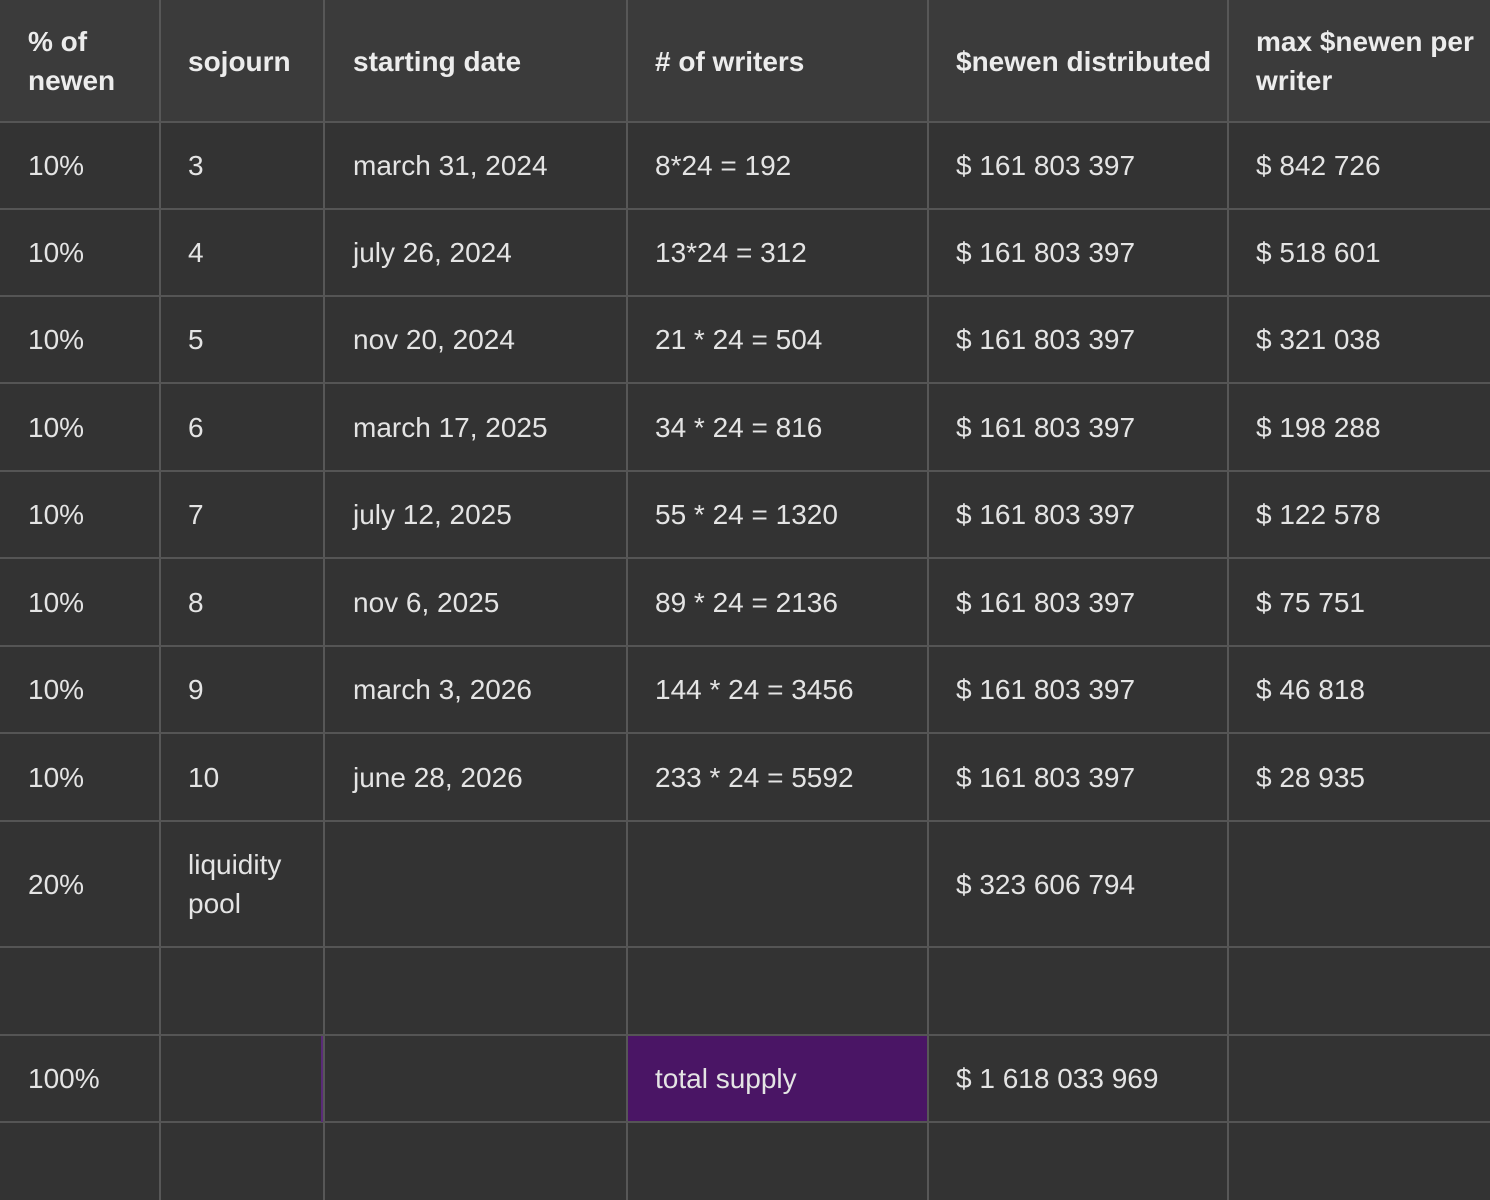 Image resolution: width=1490 pixels, height=1200 pixels. What do you see at coordinates (1359, 339) in the screenshot?
I see `cell-max-per-writer: $ 321 038` at bounding box center [1359, 339].